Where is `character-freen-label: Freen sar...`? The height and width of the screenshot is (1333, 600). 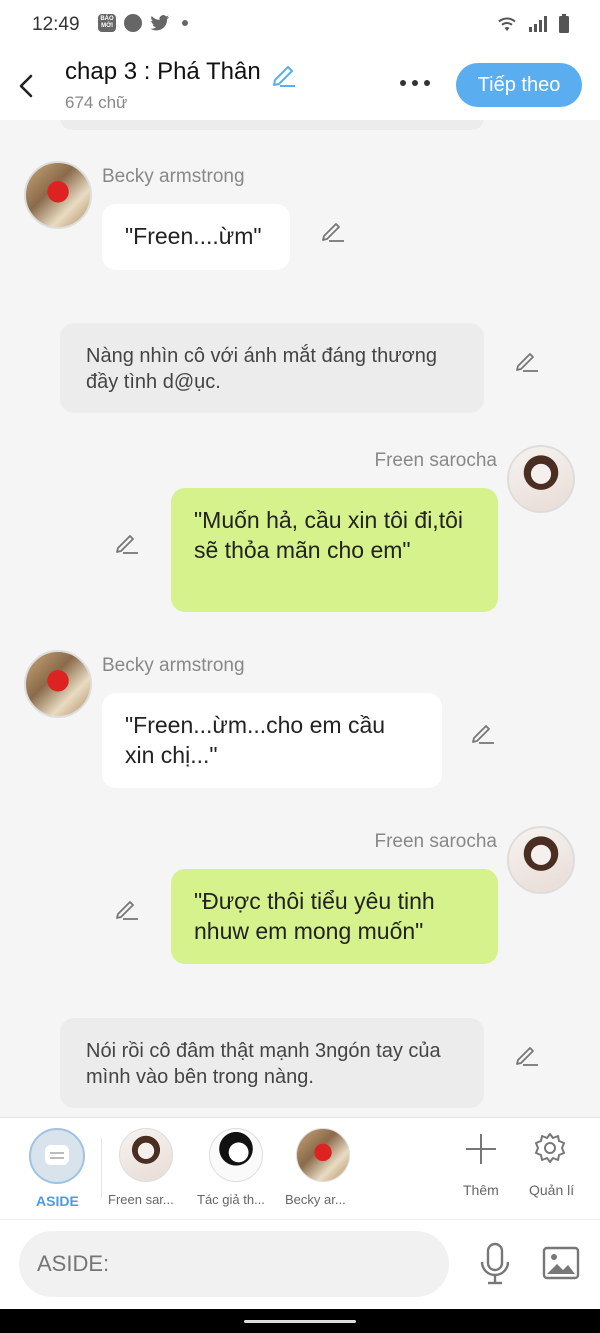
character-freen-label: Freen sar... is located at coordinates (141, 1199).